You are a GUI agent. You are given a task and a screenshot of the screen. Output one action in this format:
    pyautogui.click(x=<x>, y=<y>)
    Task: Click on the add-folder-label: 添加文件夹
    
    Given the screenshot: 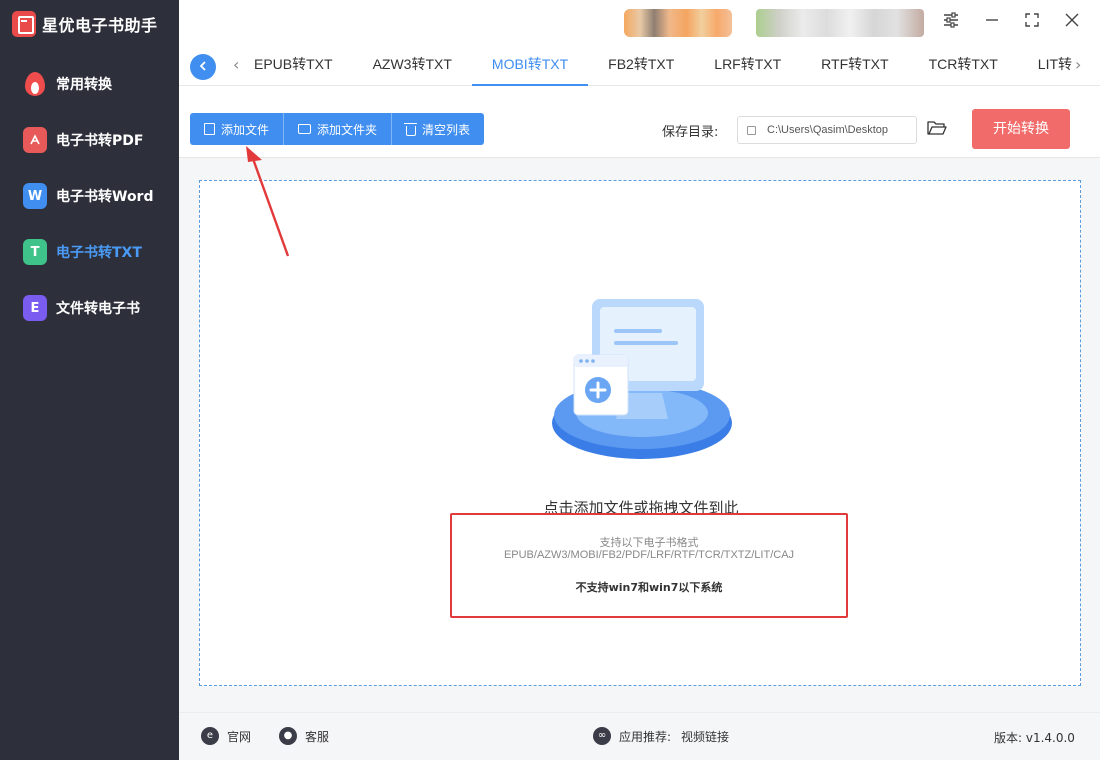 What is the action you would take?
    pyautogui.click(x=347, y=129)
    